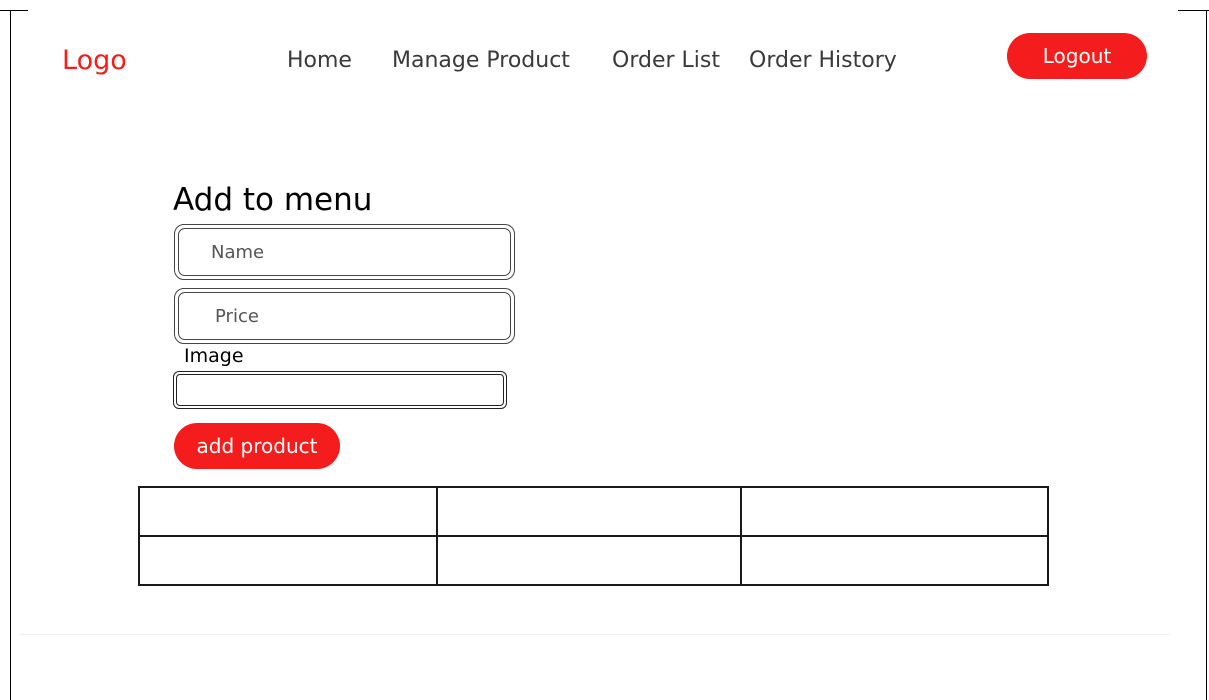 The width and height of the screenshot is (1209, 700). I want to click on frame-right-edge, so click(1206, 355).